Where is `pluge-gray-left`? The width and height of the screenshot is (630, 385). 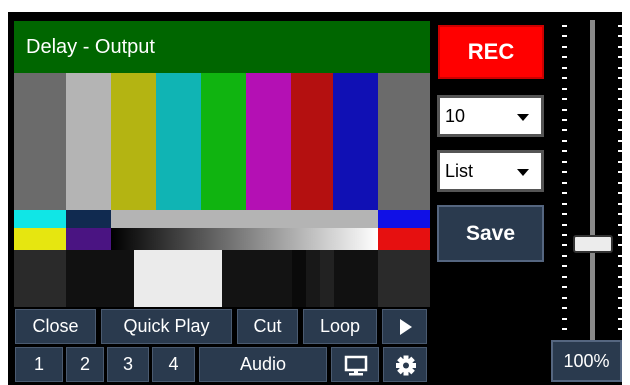
pluge-gray-left is located at coordinates (40, 278).